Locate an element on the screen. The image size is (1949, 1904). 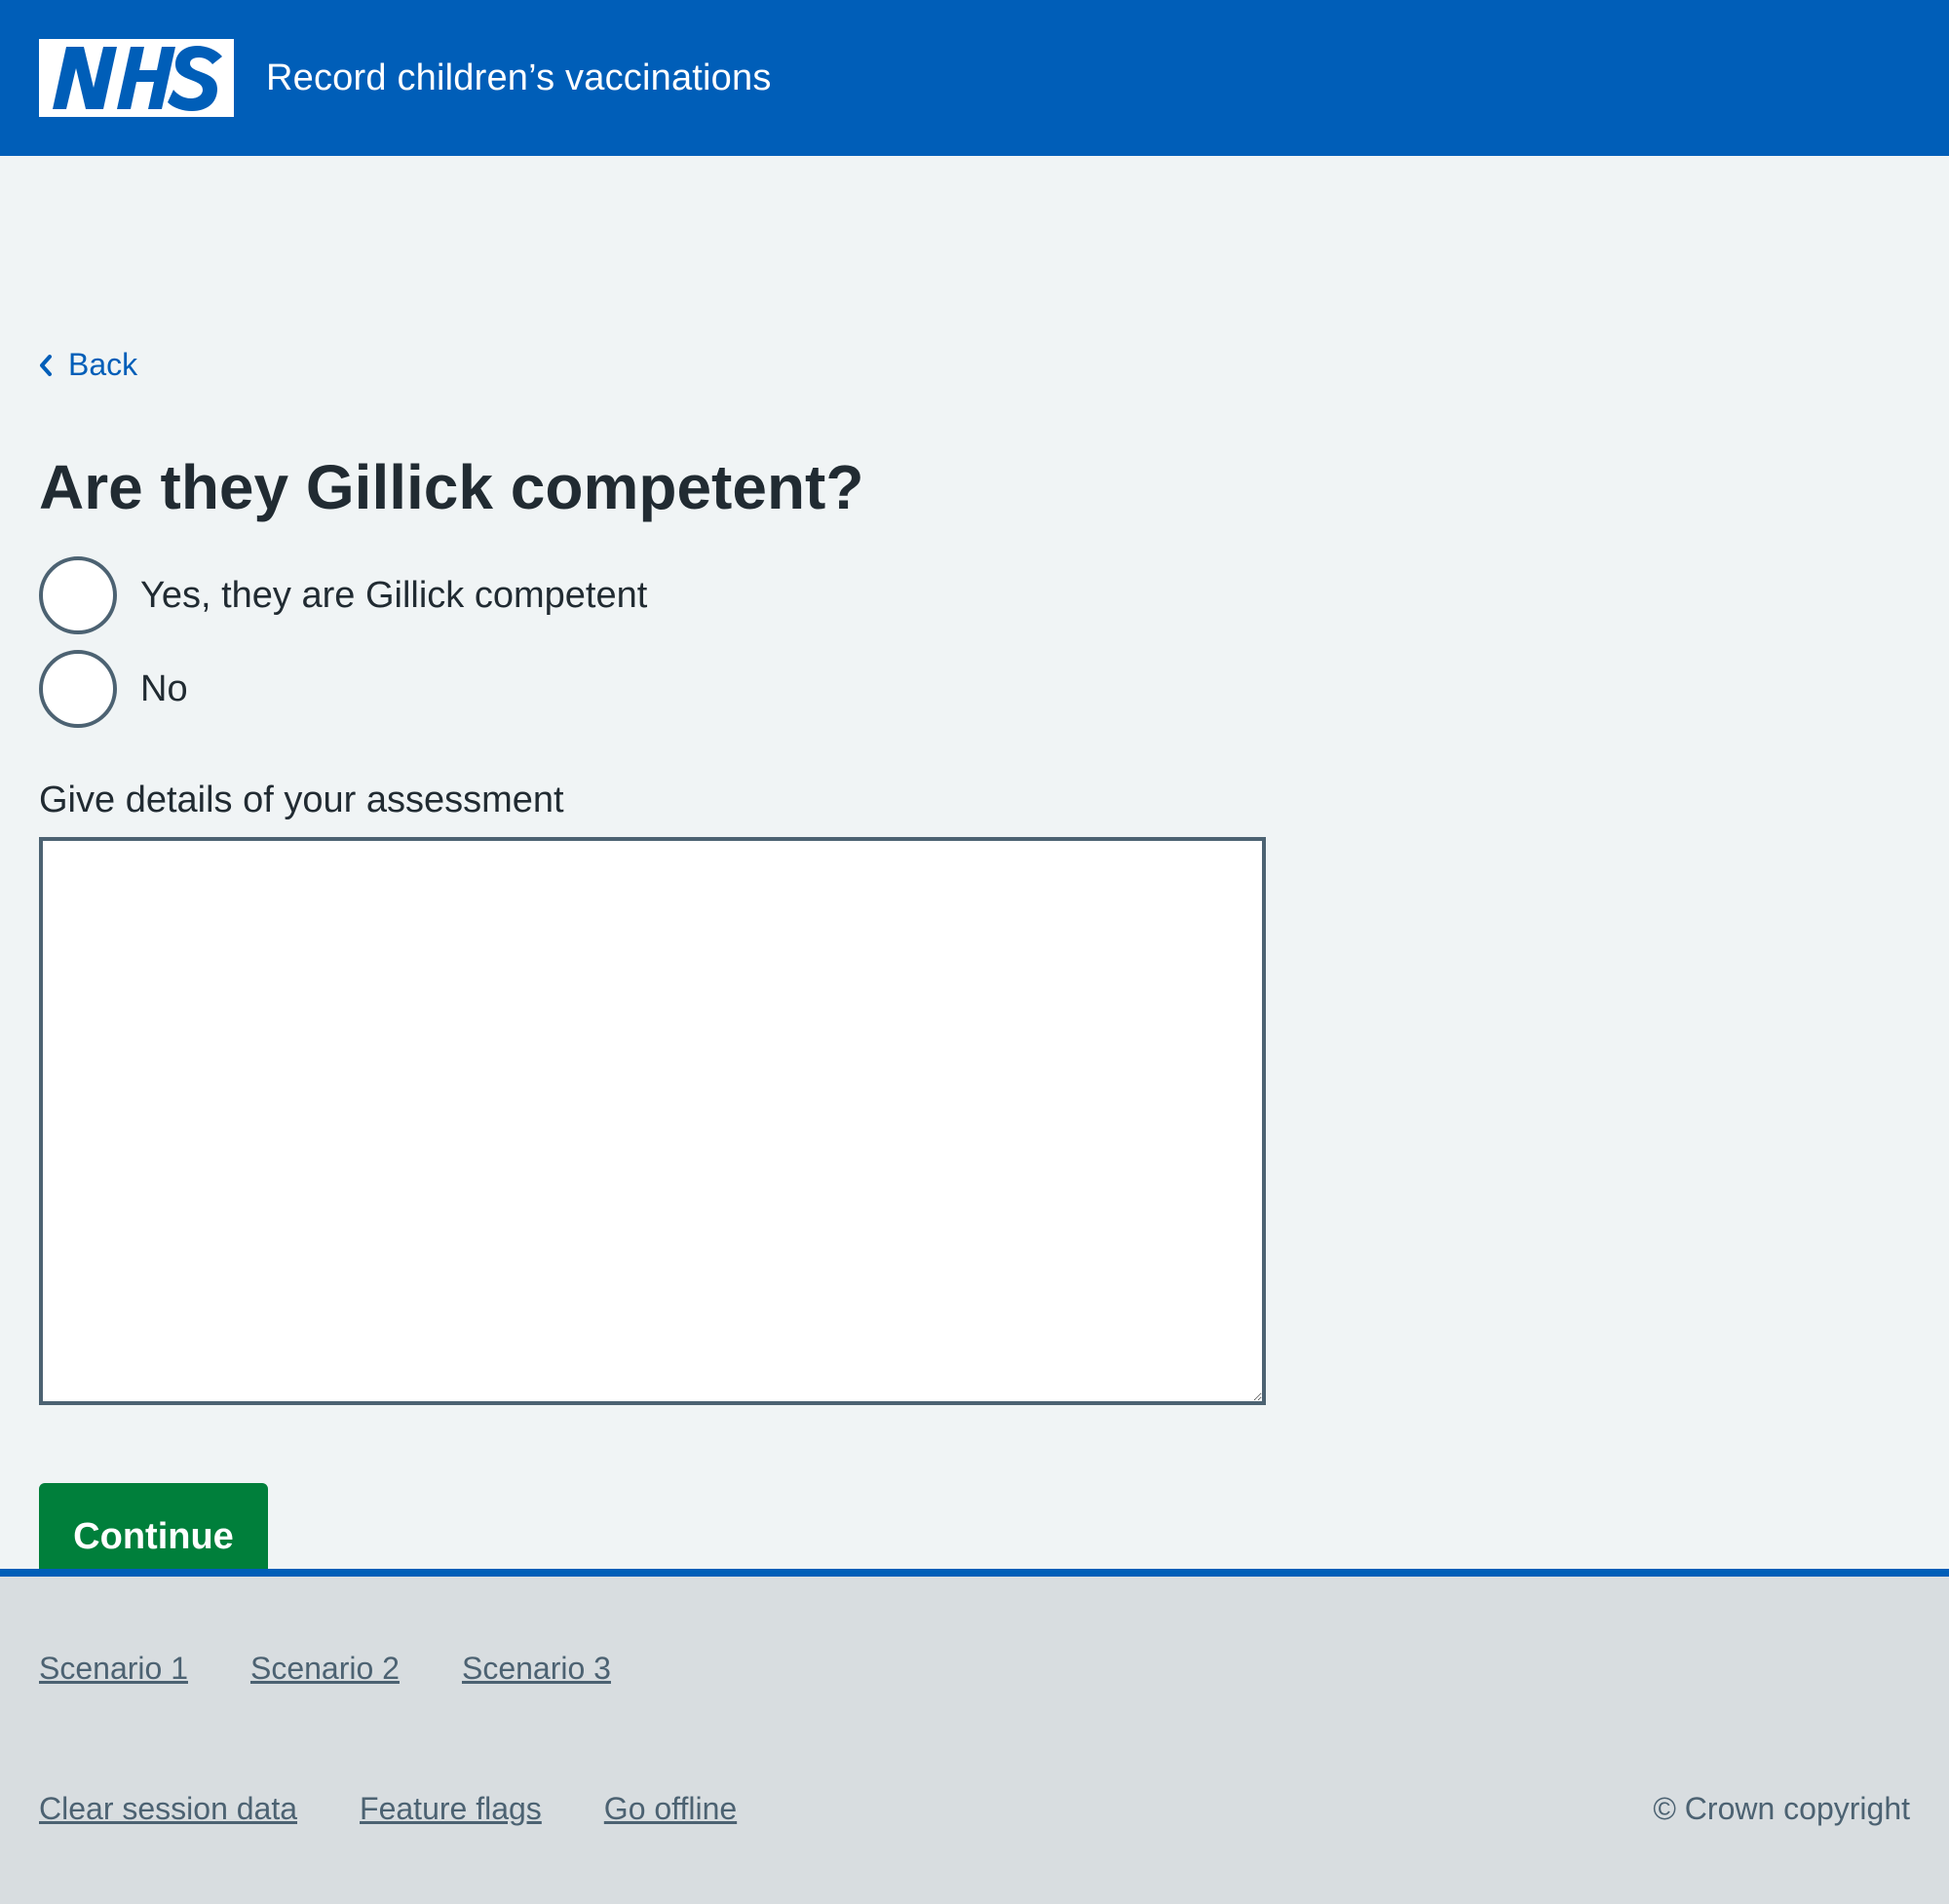
back-link-label: Back is located at coordinates (103, 364).